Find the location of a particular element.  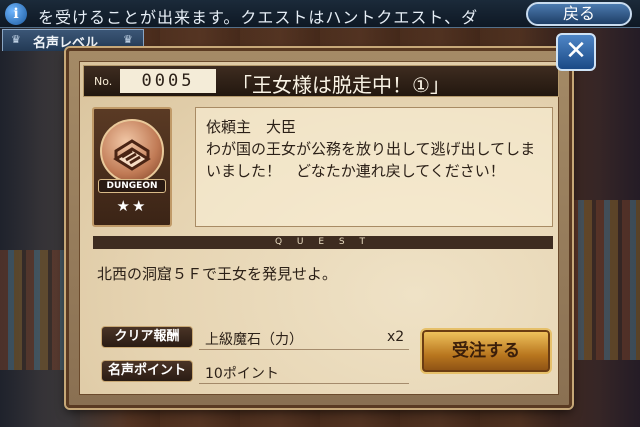

reward-underline is located at coordinates (304, 349).